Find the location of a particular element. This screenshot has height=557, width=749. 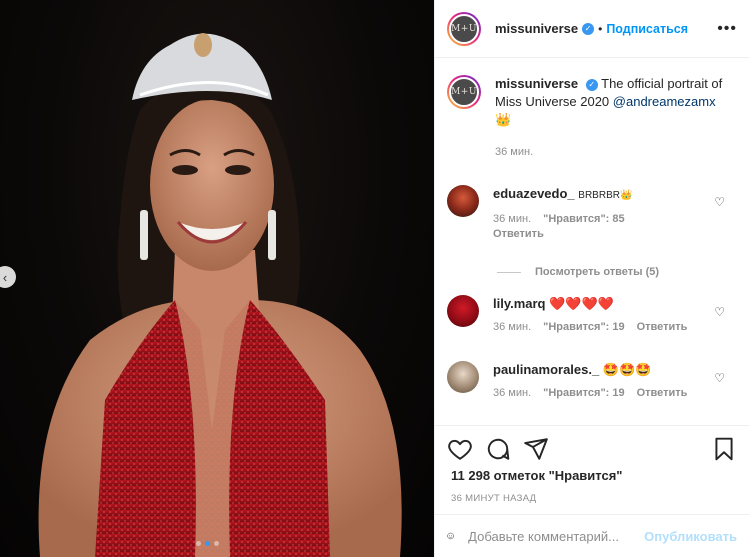

heart-icon is located at coordinates (460, 449).